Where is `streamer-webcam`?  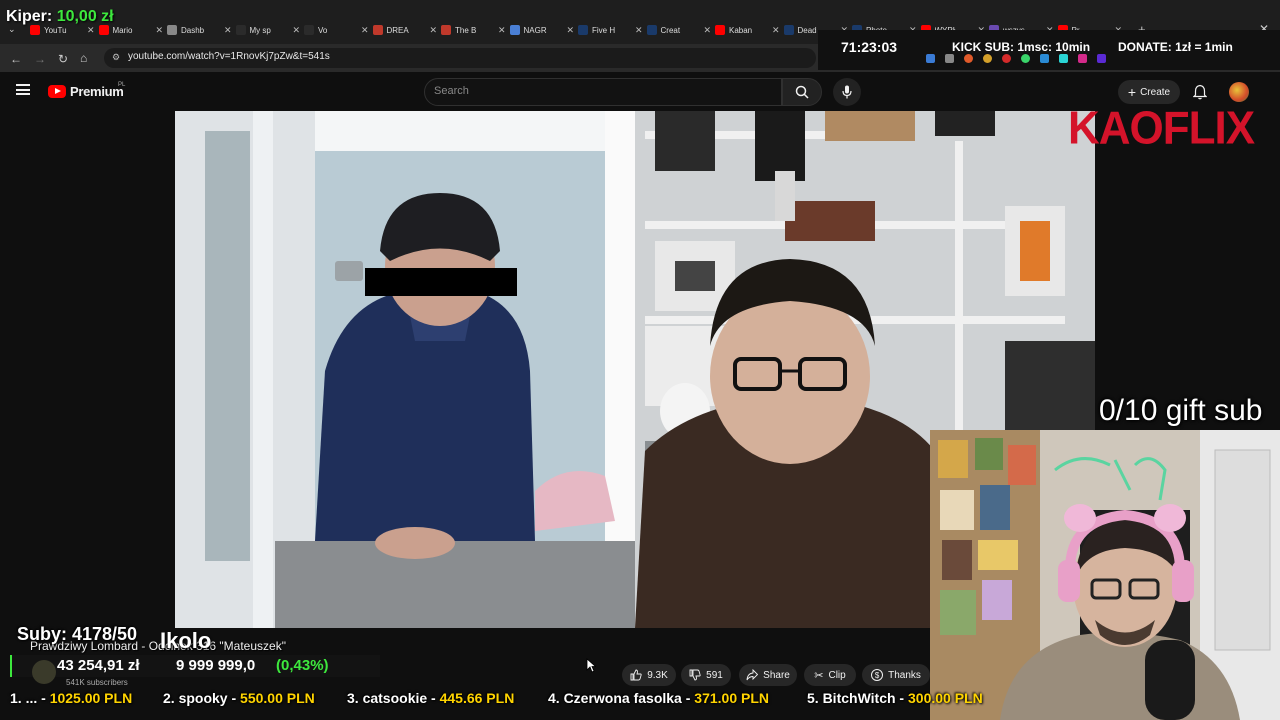 streamer-webcam is located at coordinates (1105, 575).